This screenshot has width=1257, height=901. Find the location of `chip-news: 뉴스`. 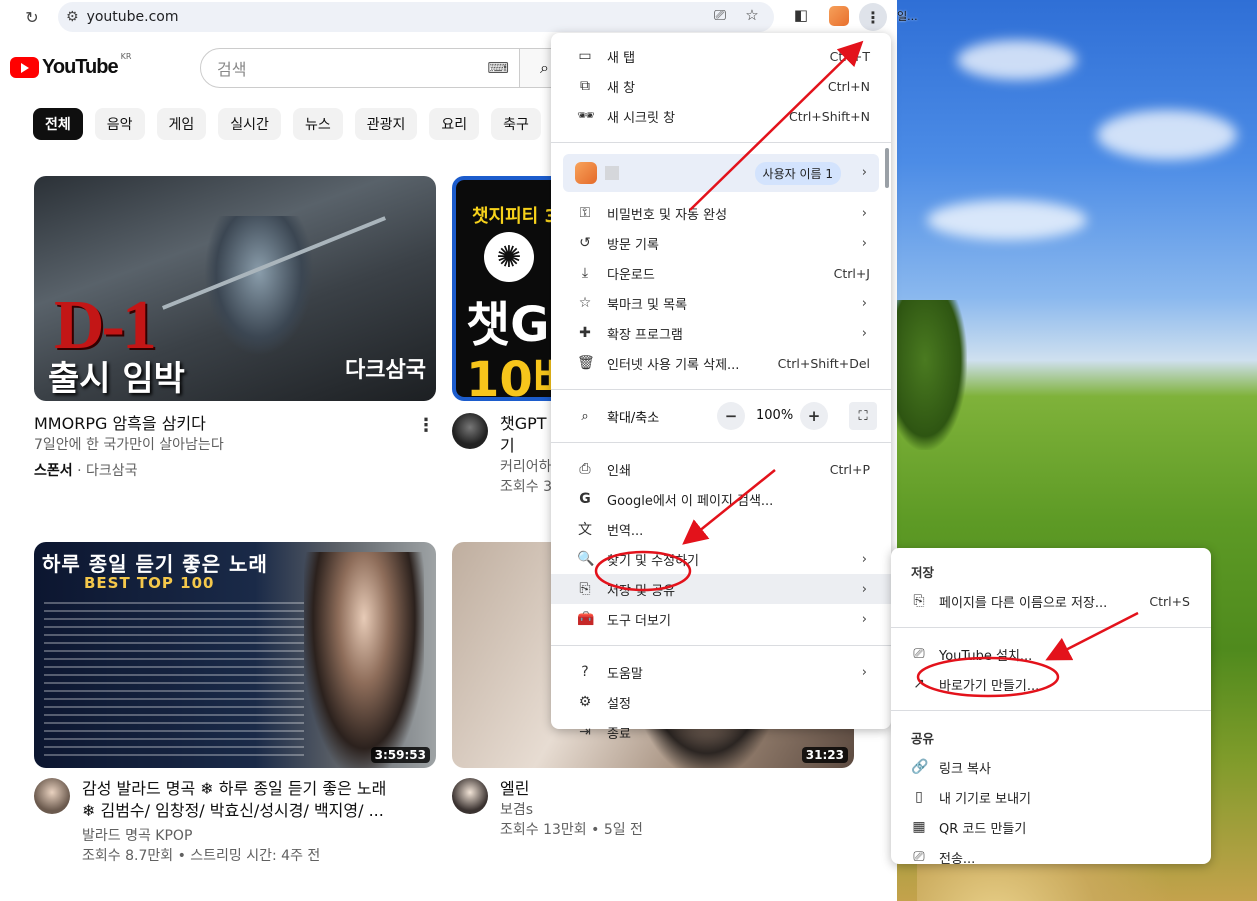

chip-news: 뉴스 is located at coordinates (317, 124).